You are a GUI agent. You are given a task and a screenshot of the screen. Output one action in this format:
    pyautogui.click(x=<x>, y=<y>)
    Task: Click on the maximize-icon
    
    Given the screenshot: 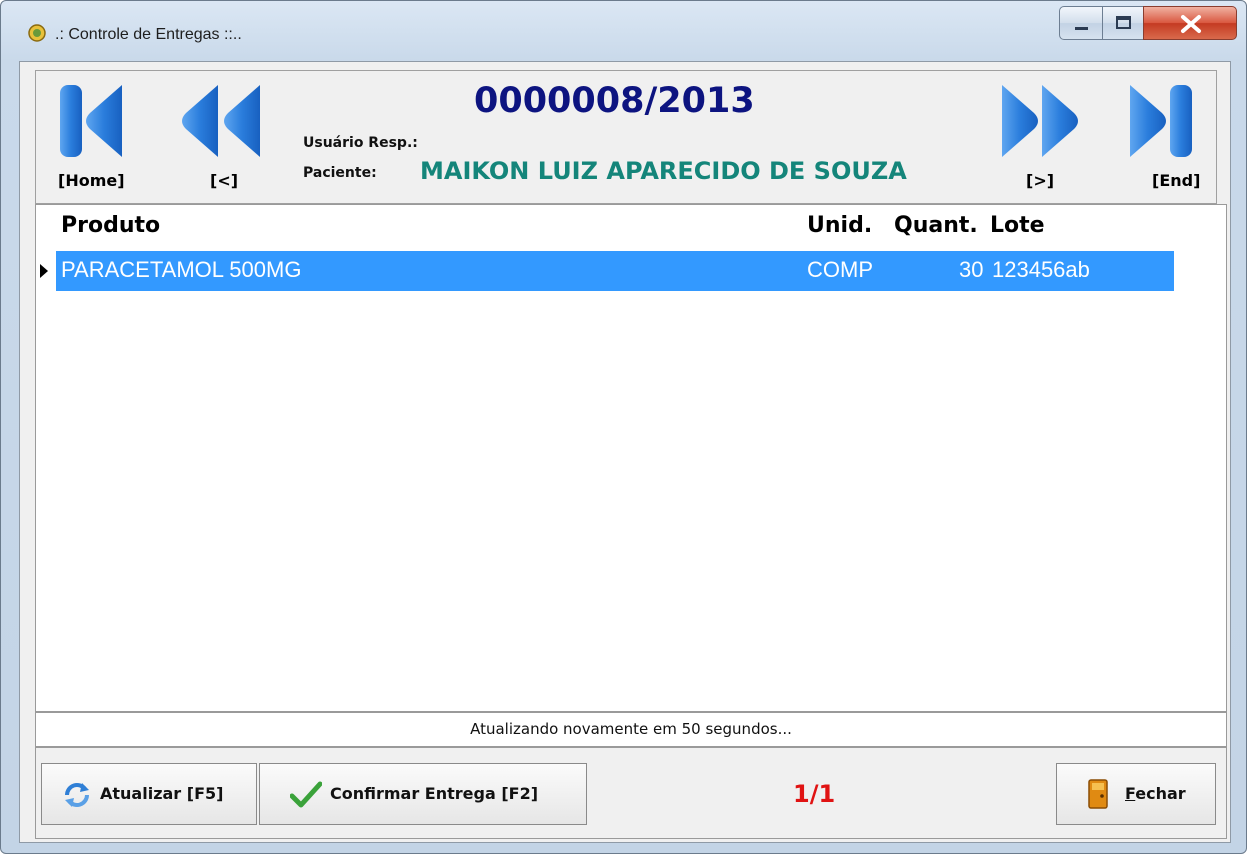 What is the action you would take?
    pyautogui.click(x=1123, y=22)
    